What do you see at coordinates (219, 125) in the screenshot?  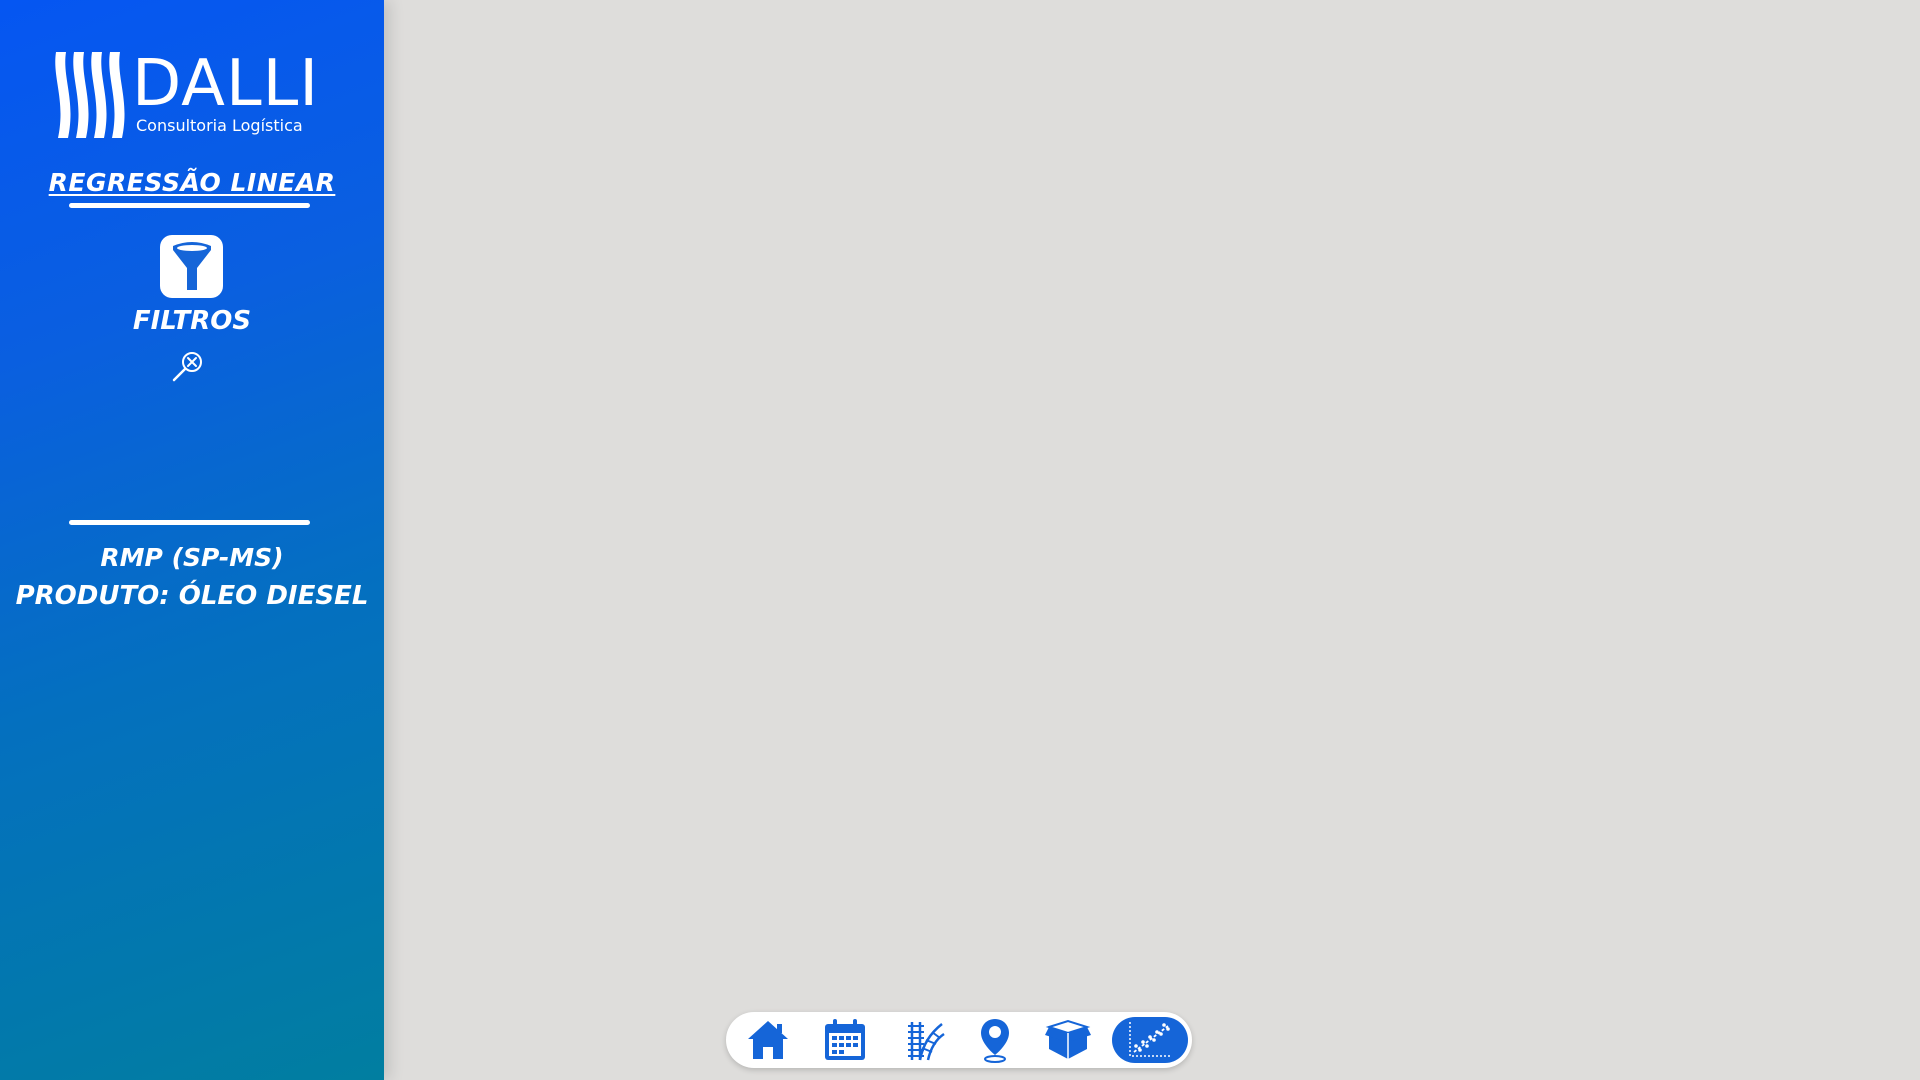 I see `brand-tagline: Consultoria Logística` at bounding box center [219, 125].